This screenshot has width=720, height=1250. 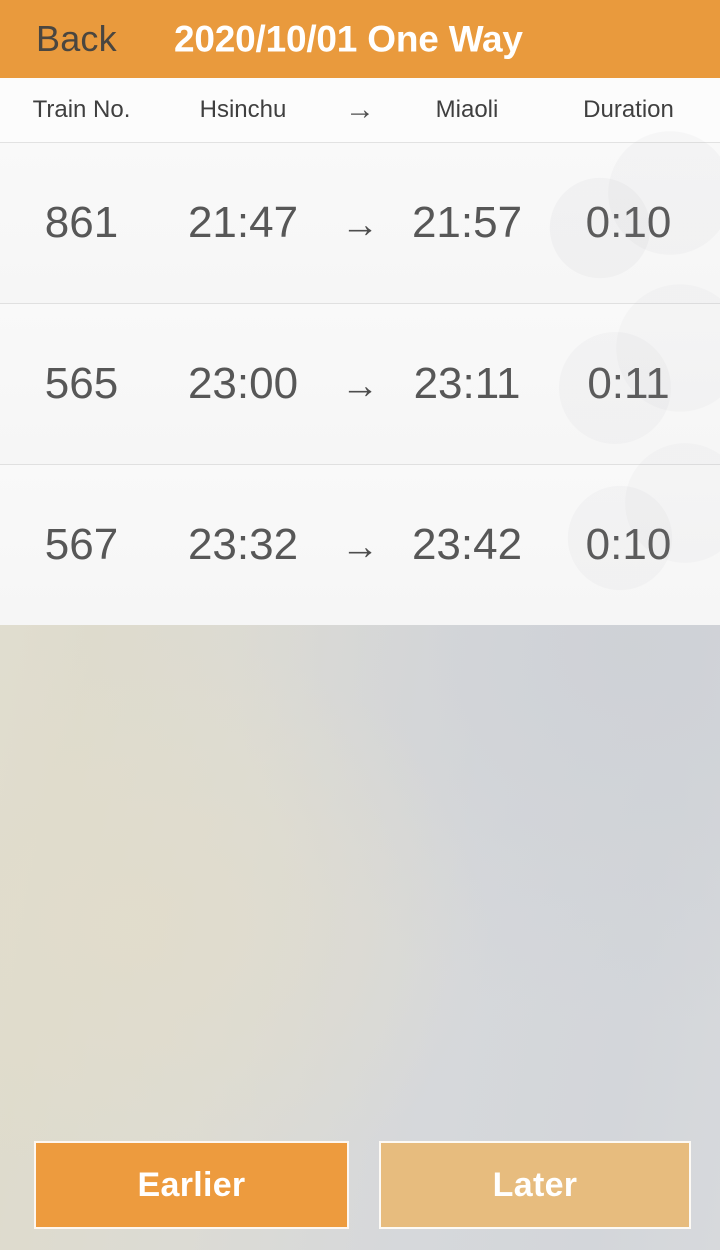 What do you see at coordinates (243, 222) in the screenshot?
I see `cell-departure-time: 21:47` at bounding box center [243, 222].